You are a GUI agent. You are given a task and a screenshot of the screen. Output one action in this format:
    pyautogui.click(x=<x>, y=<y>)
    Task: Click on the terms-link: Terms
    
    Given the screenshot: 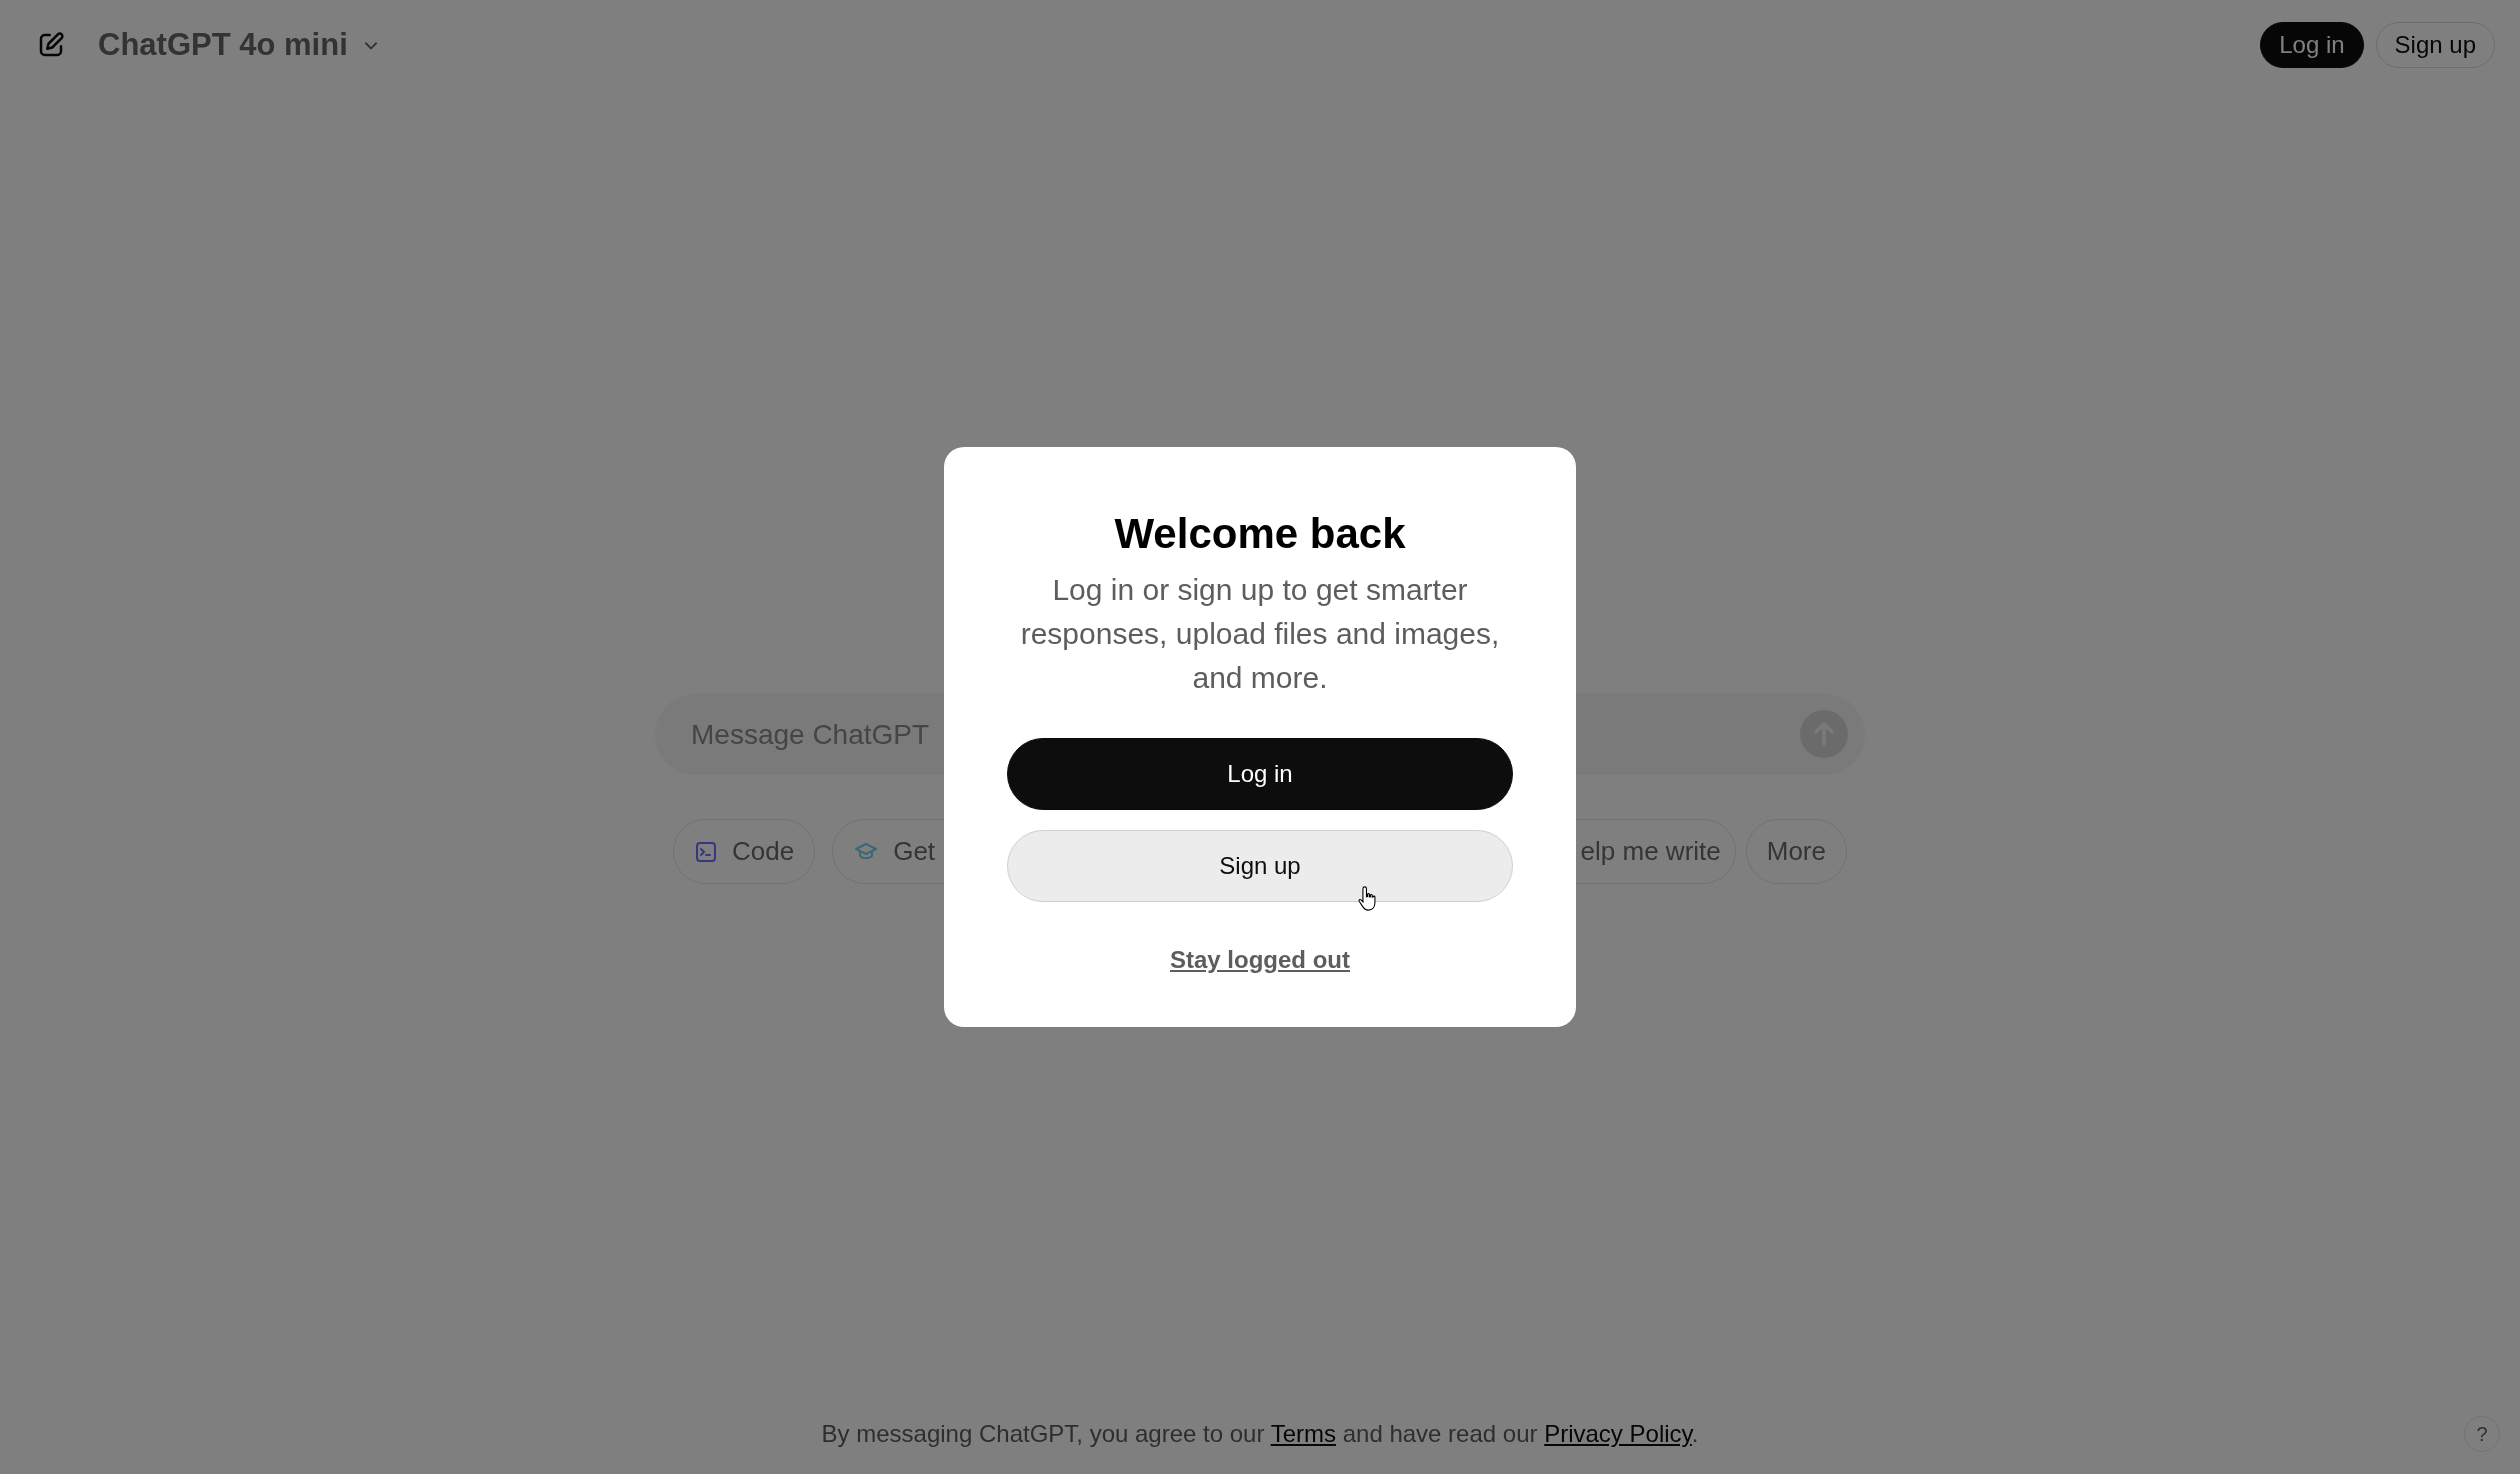 What is the action you would take?
    pyautogui.click(x=1303, y=1433)
    